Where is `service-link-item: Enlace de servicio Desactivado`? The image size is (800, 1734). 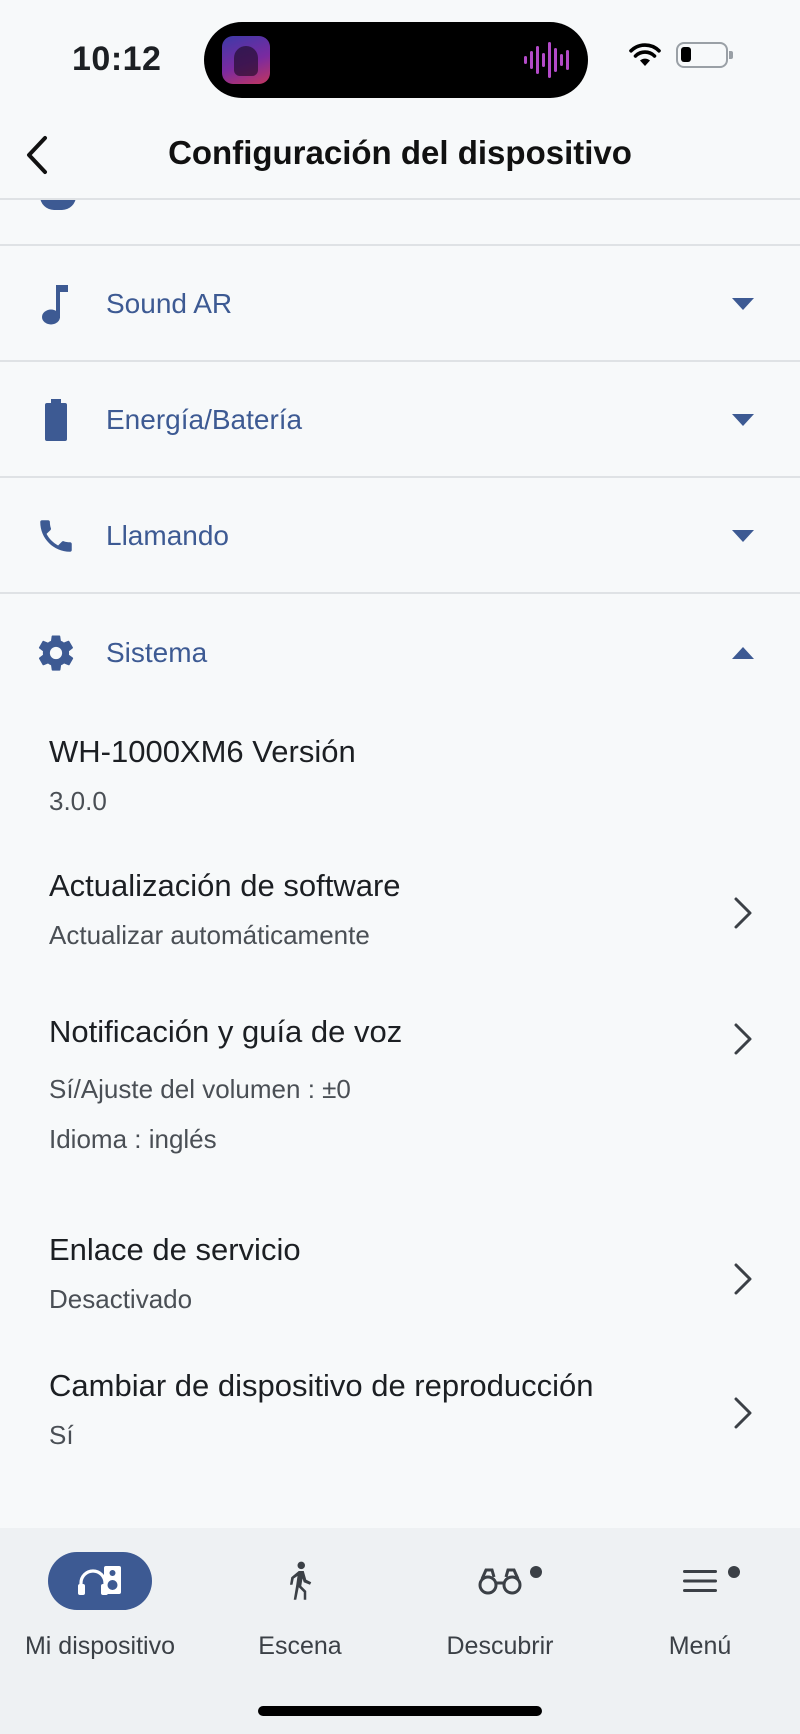
service-link-item: Enlace de servicio Desactivado is located at coordinates (400, 1281).